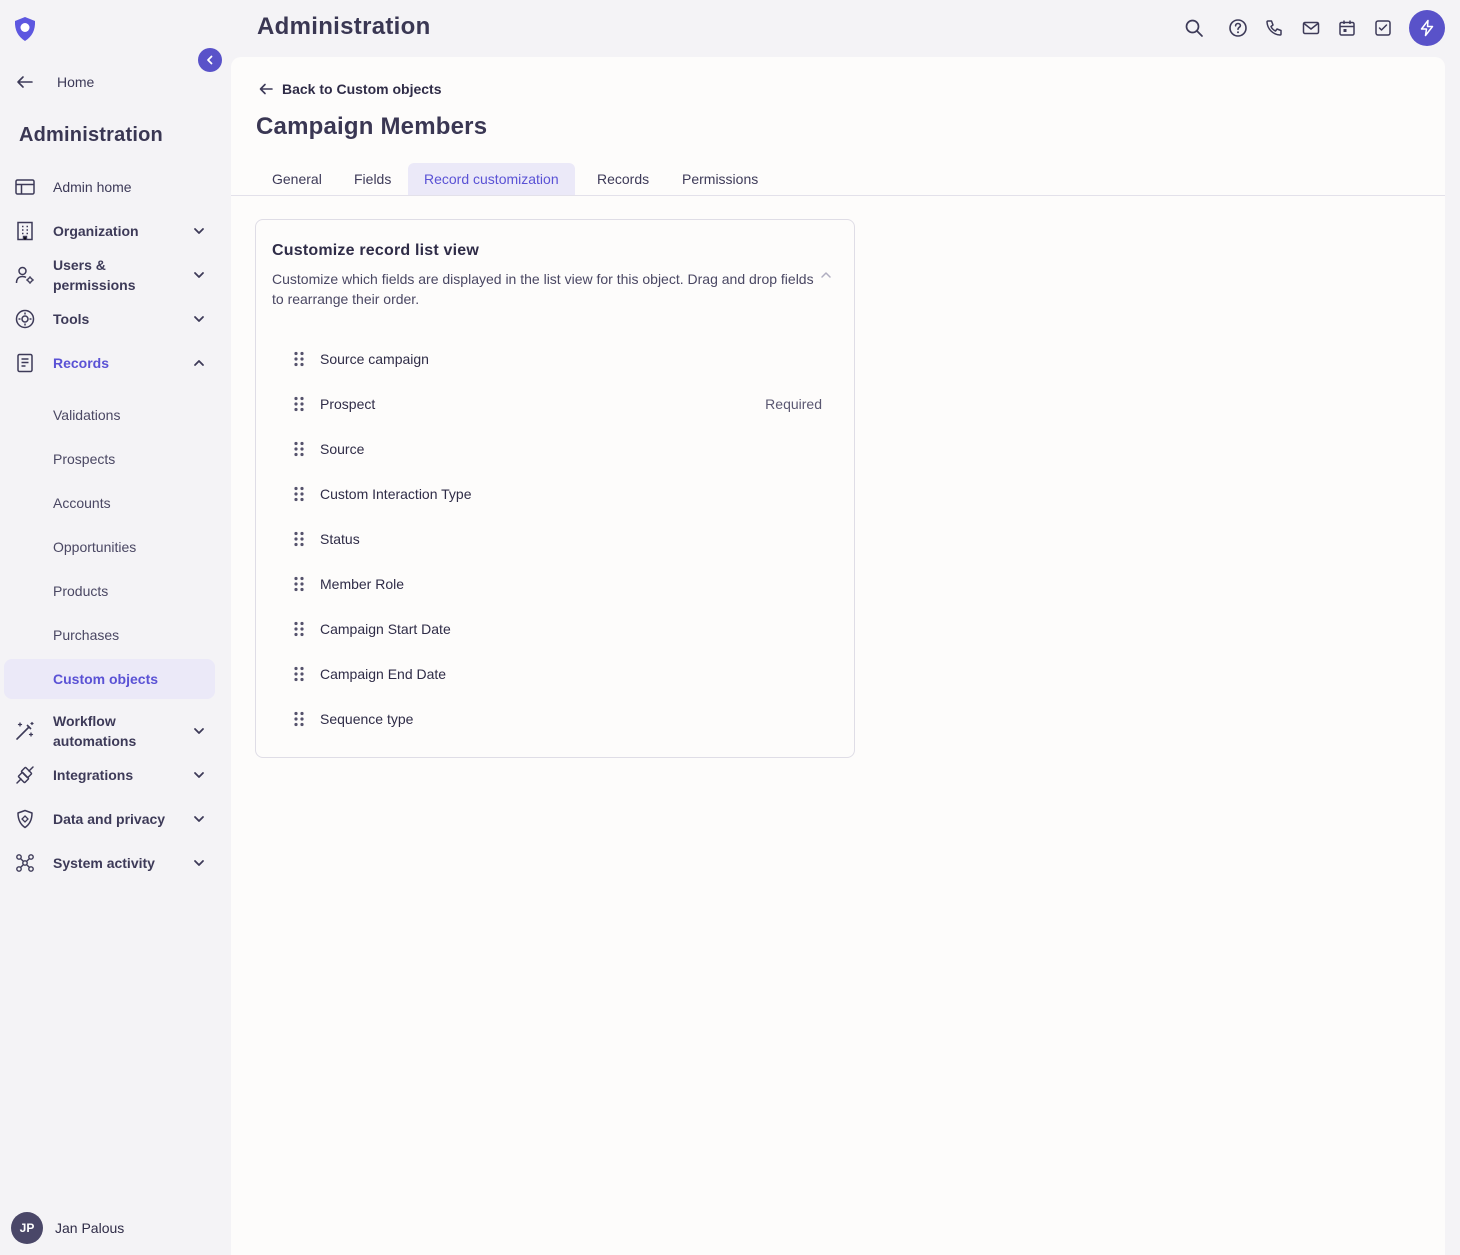 Image resolution: width=1460 pixels, height=1255 pixels. I want to click on page-header-title: Administration, so click(344, 26).